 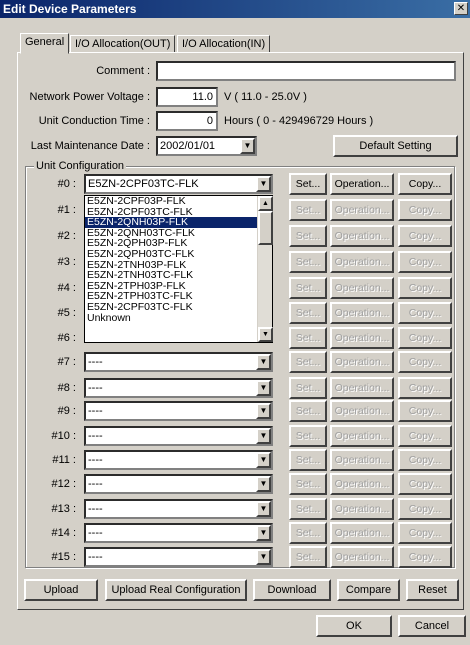 What do you see at coordinates (187, 97) in the screenshot?
I see `network-voltage-field: 11.0` at bounding box center [187, 97].